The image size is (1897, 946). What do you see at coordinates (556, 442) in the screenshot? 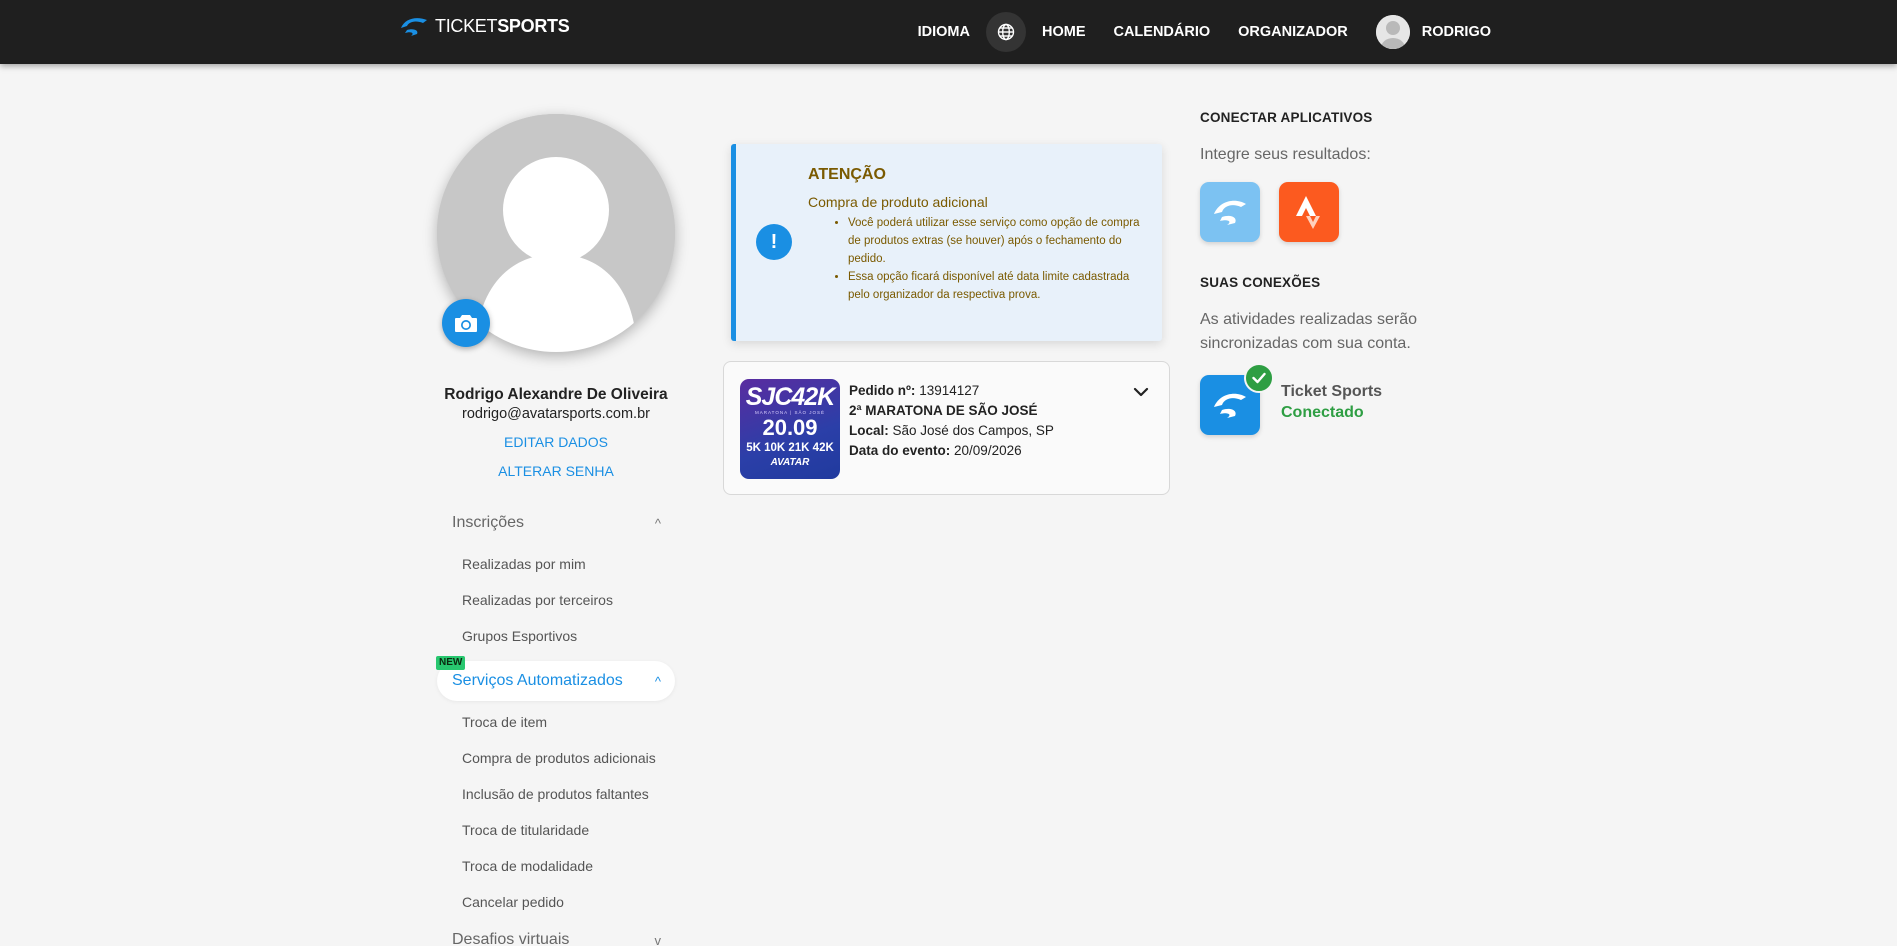
I see `edit-data-link: EDITAR DADOS` at bounding box center [556, 442].